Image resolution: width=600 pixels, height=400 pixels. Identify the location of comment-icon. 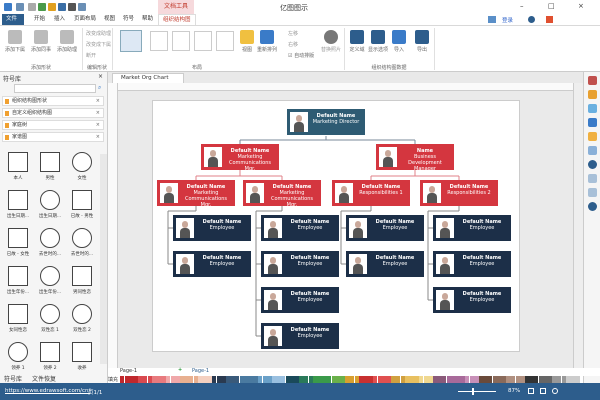
(592, 192).